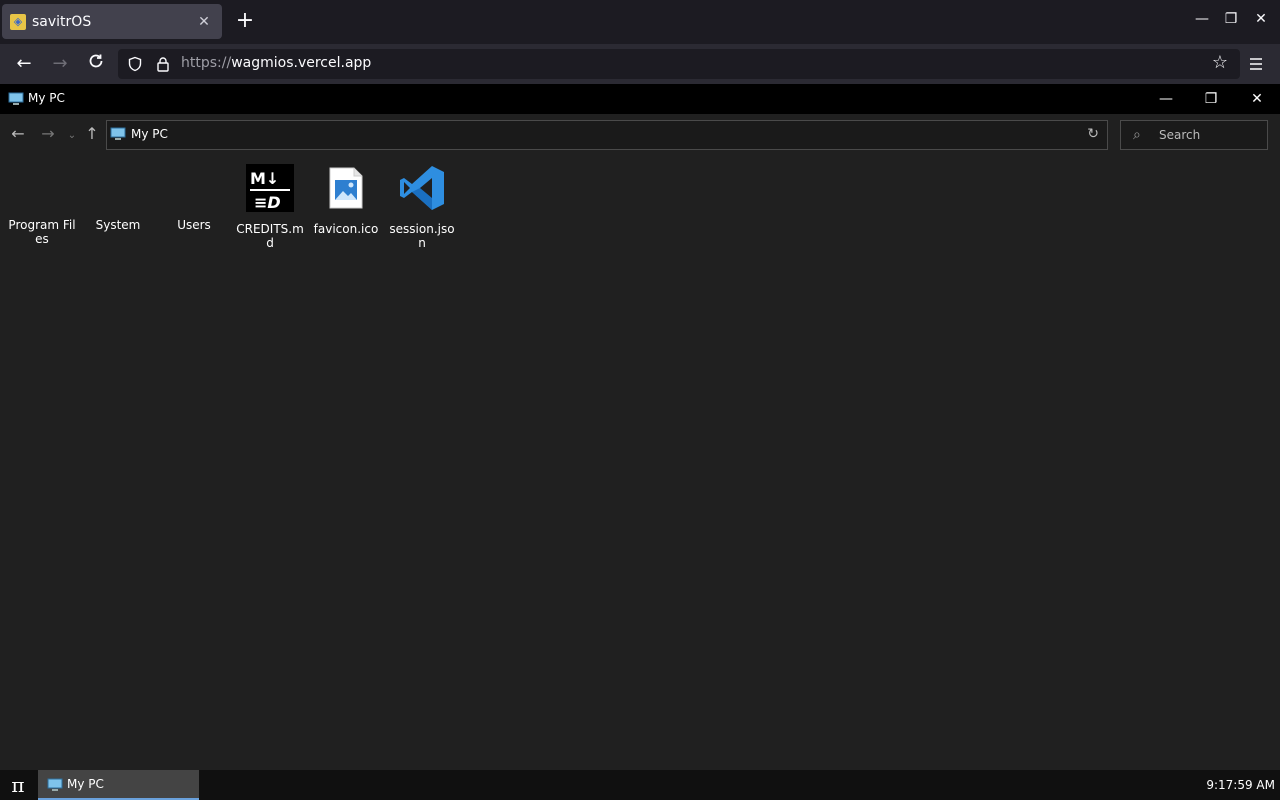  What do you see at coordinates (204, 22) in the screenshot?
I see `tab-close-icon: ✕` at bounding box center [204, 22].